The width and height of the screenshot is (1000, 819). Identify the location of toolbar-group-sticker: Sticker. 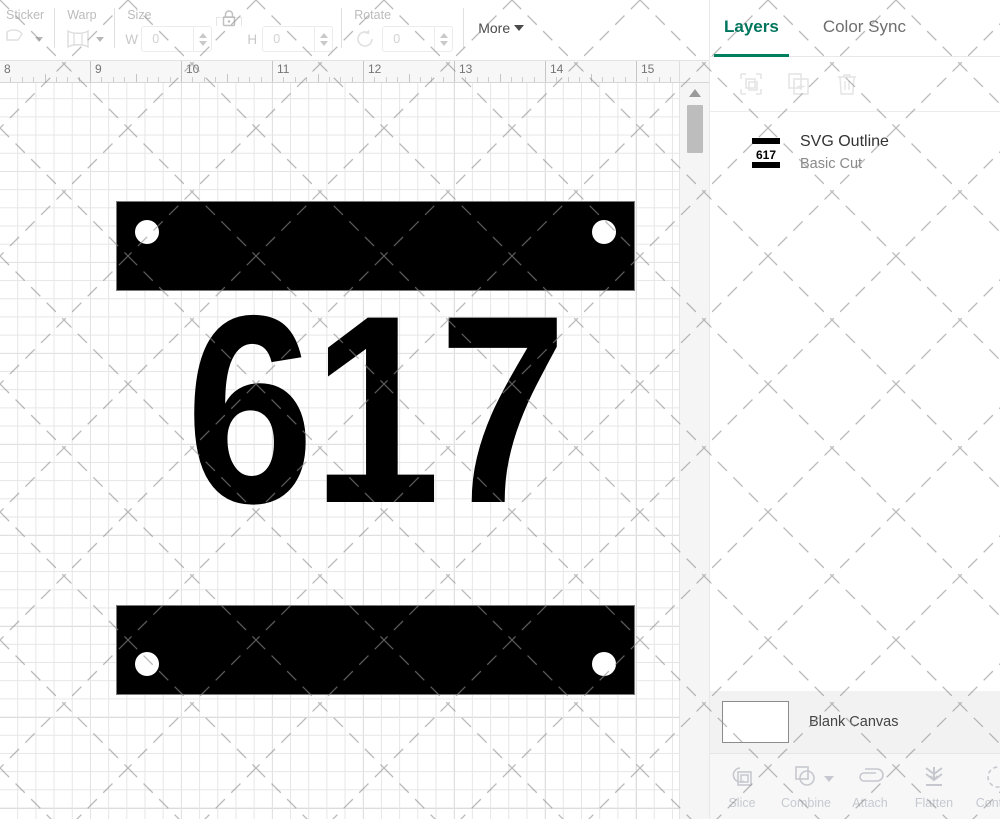
(27, 30).